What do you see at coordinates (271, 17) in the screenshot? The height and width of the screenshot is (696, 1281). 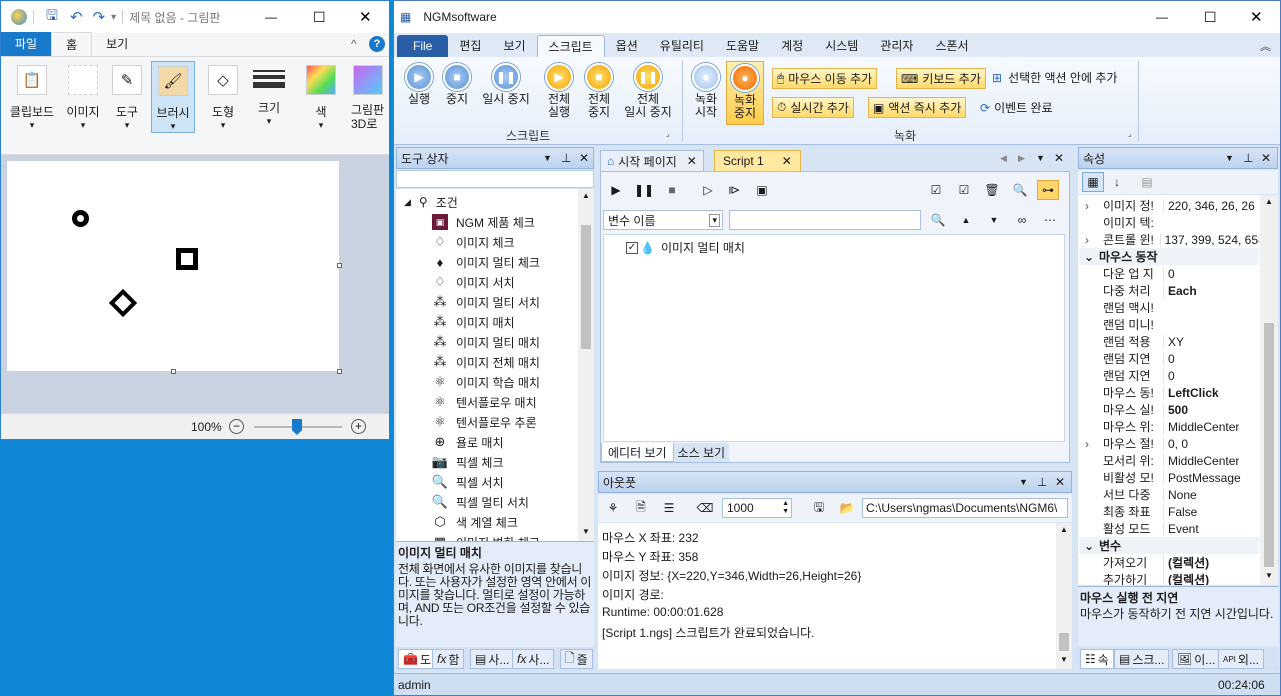 I see `minimize-button: —` at bounding box center [271, 17].